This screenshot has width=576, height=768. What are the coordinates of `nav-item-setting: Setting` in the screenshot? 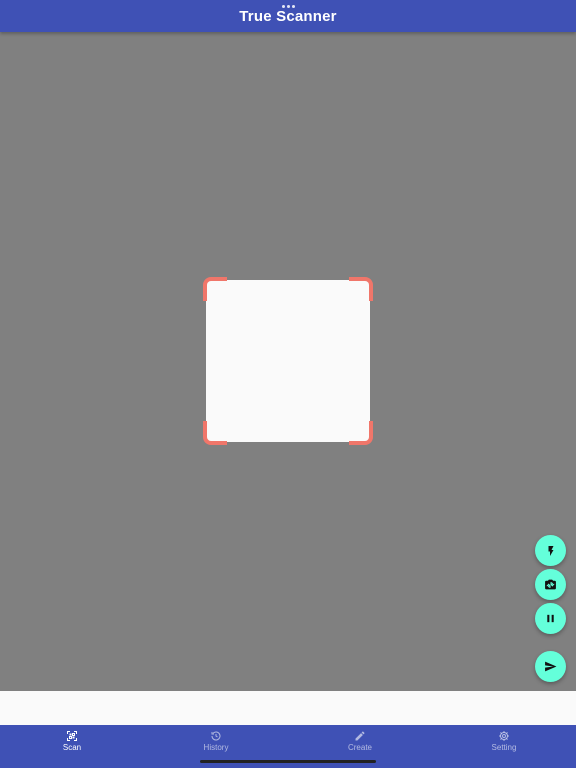 It's located at (504, 746).